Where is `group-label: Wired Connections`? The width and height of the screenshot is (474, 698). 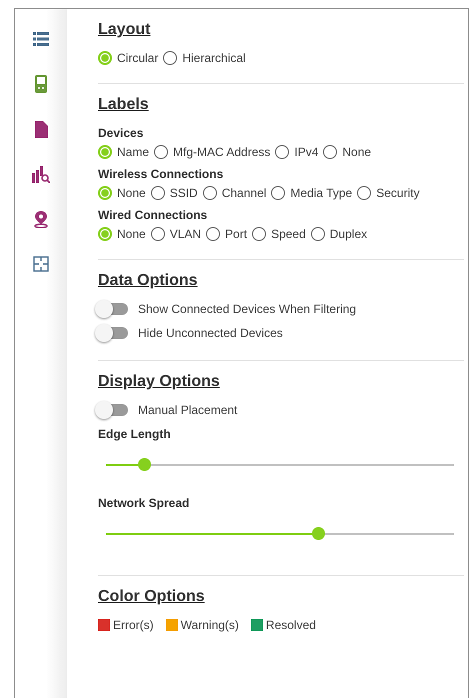 group-label: Wired Connections is located at coordinates (153, 215).